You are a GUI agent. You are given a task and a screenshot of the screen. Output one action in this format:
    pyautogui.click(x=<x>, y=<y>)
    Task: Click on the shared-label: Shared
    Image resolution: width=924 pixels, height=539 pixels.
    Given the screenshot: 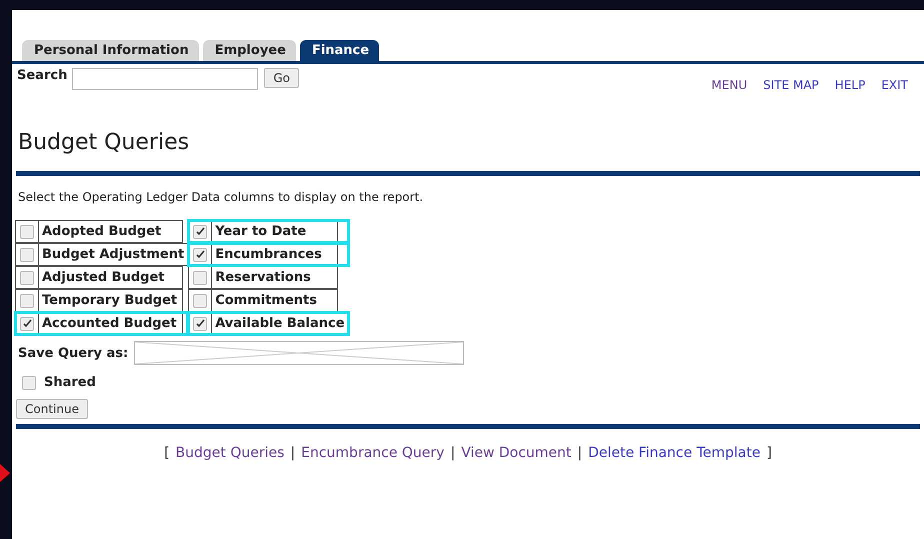 What is the action you would take?
    pyautogui.click(x=70, y=382)
    